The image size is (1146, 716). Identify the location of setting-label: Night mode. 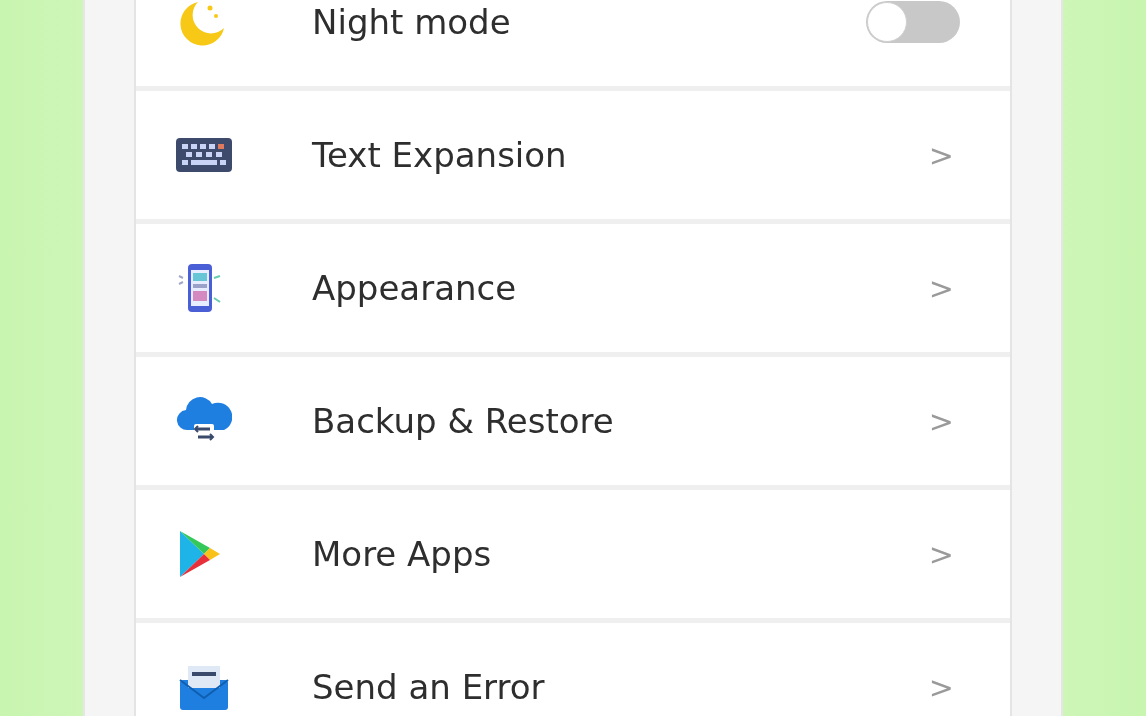
(412, 22).